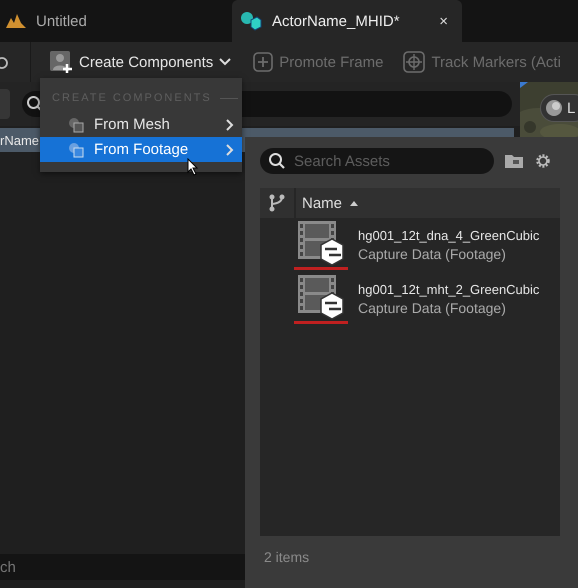 This screenshot has height=588, width=578. Describe the element at coordinates (141, 149) in the screenshot. I see `menu-item: From Footage` at that location.